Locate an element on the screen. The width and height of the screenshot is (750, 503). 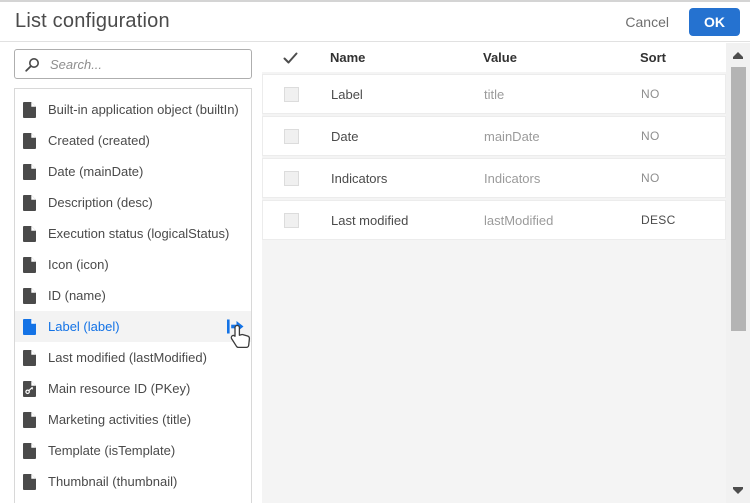
checkmark-icon is located at coordinates (290, 57).